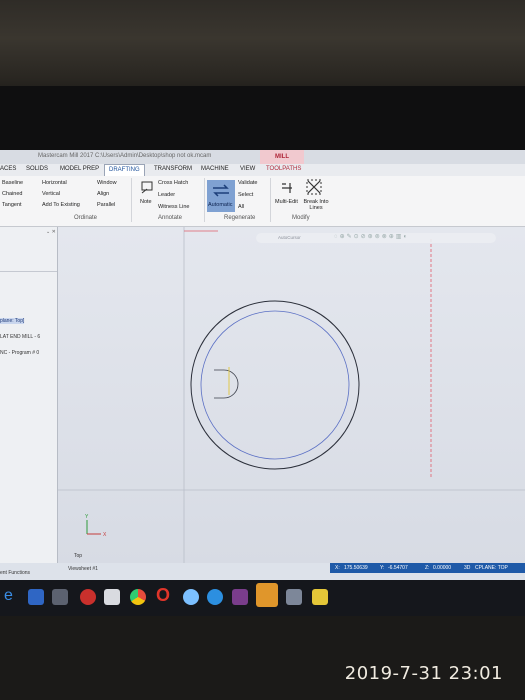 The width and height of the screenshot is (525, 700). I want to click on break-into-lines-button: Break Into Lines, so click(316, 205).